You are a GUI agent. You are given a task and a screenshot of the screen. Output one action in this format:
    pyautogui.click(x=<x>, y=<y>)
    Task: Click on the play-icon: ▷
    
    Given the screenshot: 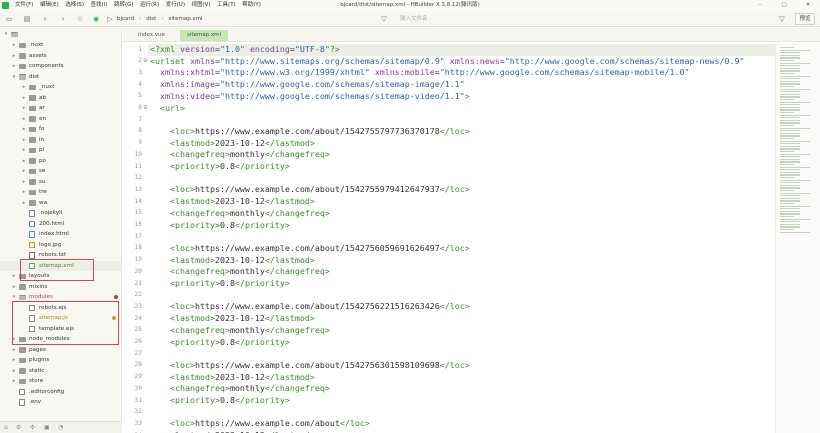 What is the action you would take?
    pyautogui.click(x=110, y=19)
    